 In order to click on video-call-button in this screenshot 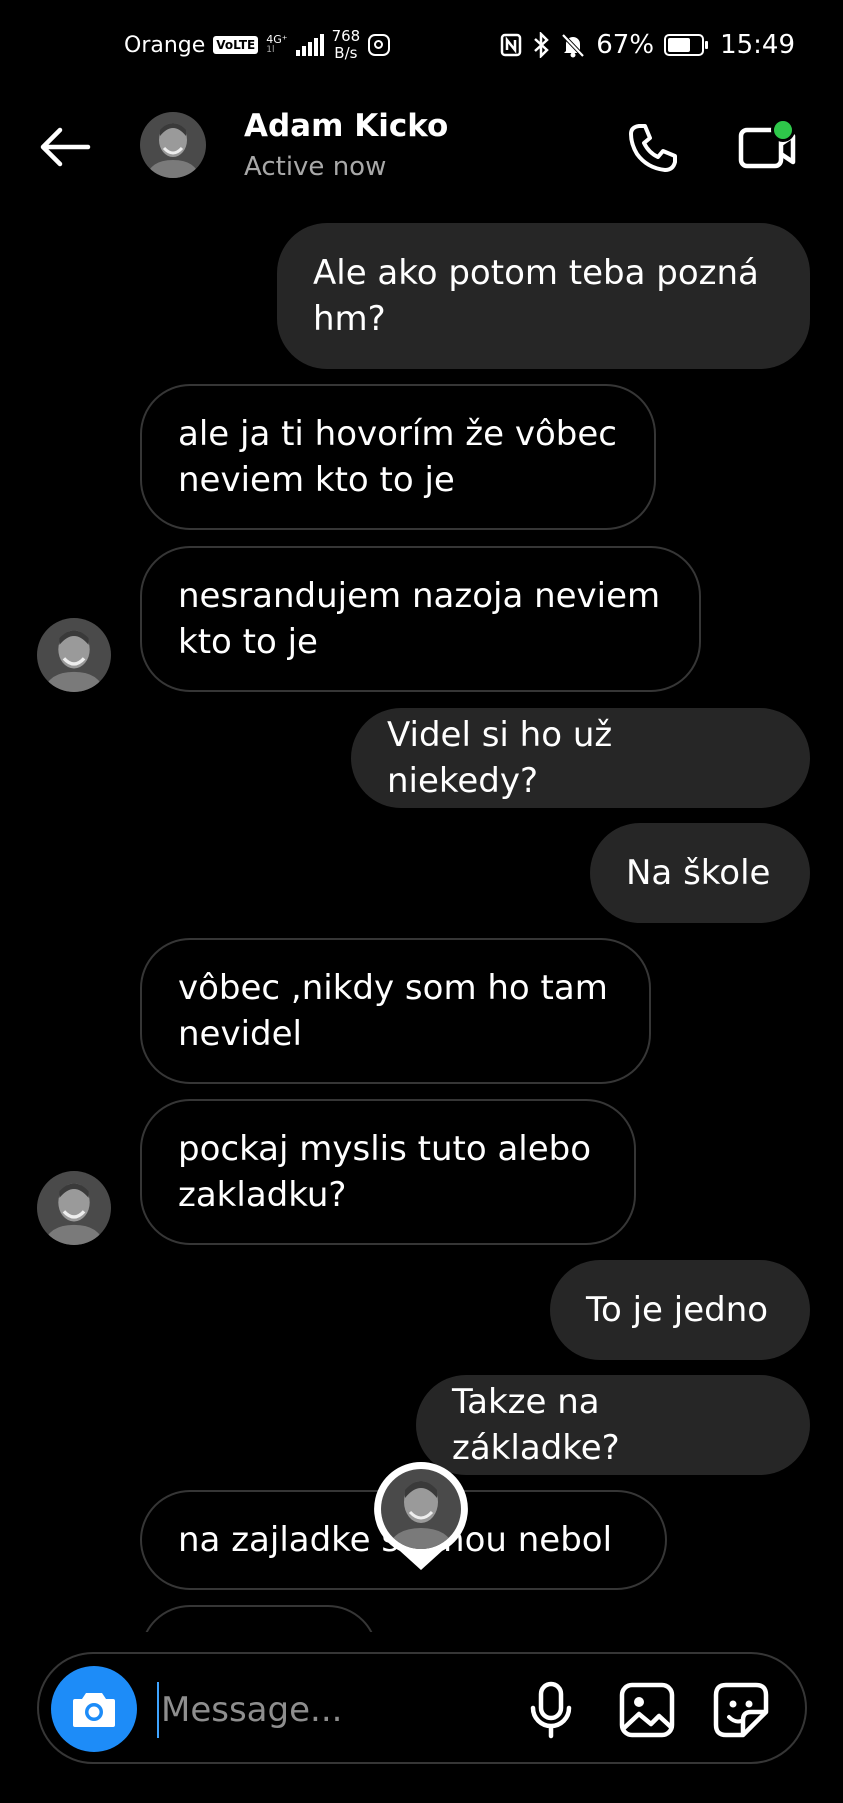, I will do `click(767, 148)`.